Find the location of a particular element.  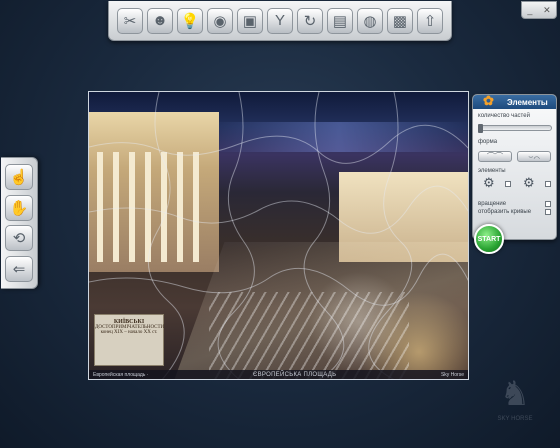

disc-icon: ◉ is located at coordinates (220, 20).